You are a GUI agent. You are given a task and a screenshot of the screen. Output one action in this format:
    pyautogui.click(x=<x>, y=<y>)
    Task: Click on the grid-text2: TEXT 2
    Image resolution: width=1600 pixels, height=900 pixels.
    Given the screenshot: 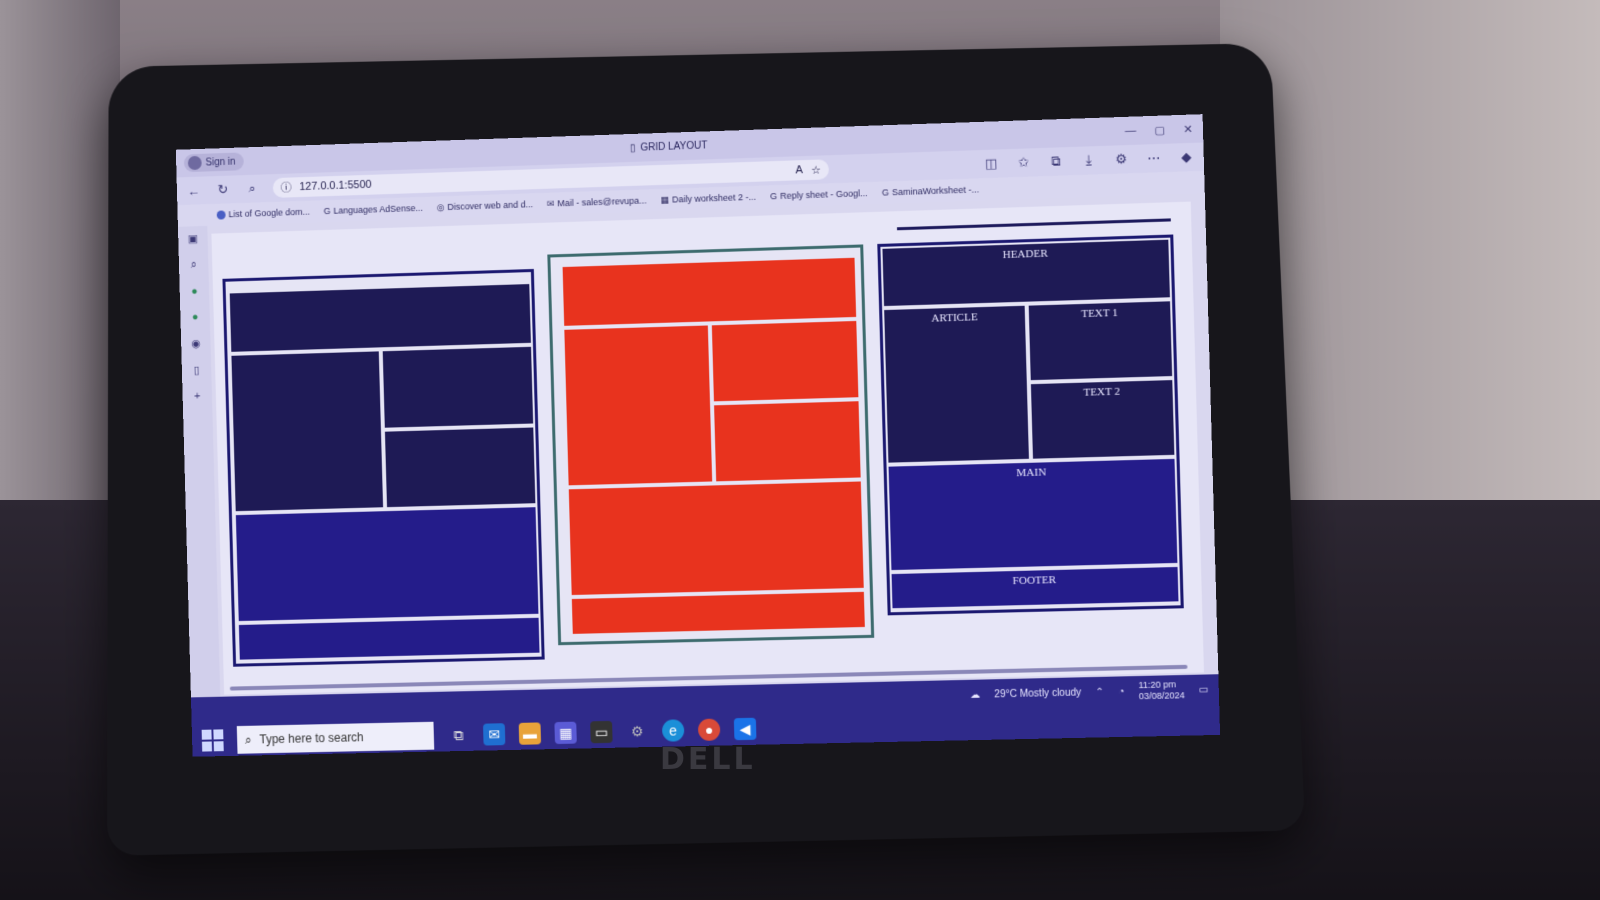 What is the action you would take?
    pyautogui.click(x=1102, y=419)
    